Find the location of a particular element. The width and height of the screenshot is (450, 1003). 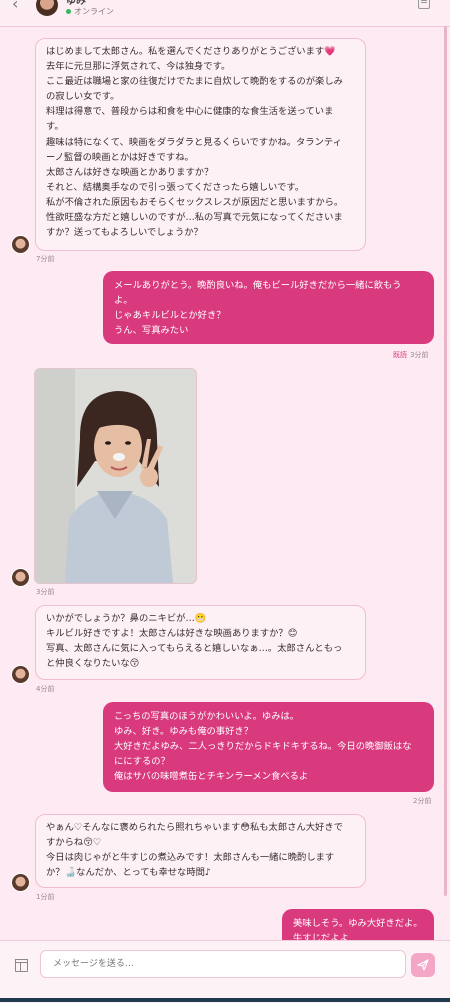

online-status: オンライン is located at coordinates (90, 11).